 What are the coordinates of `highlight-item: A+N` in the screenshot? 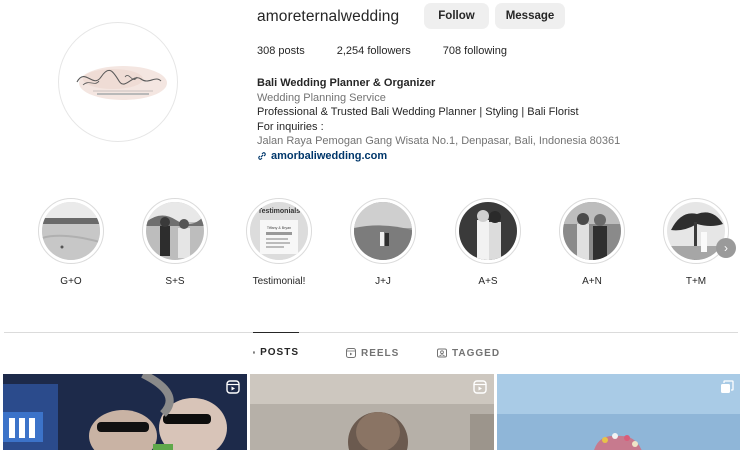 It's located at (592, 242).